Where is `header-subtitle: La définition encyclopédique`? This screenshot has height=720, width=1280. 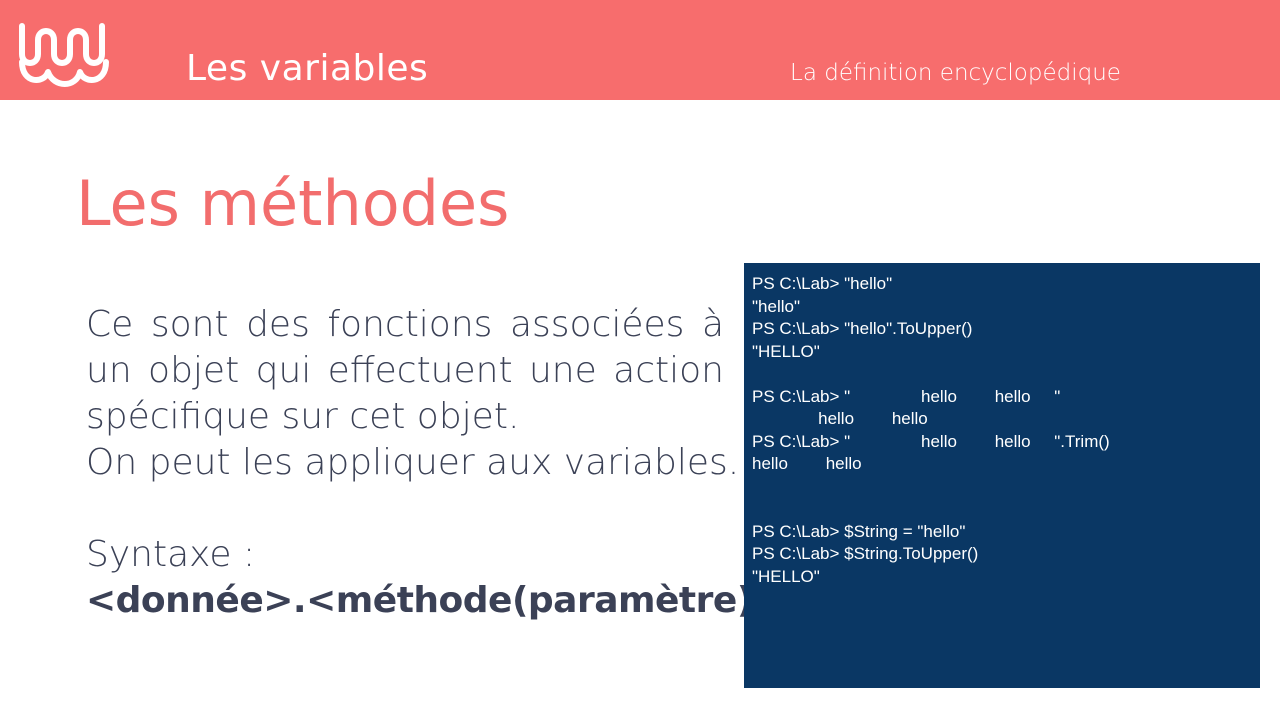 header-subtitle: La définition encyclopédique is located at coordinates (955, 73).